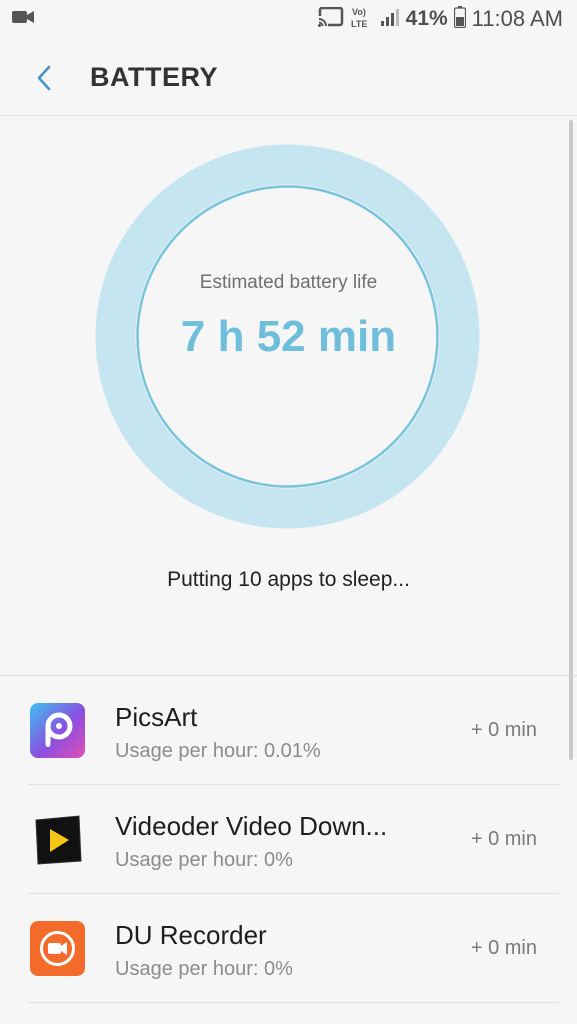 The height and width of the screenshot is (1024, 577). I want to click on svg-text: LTE, so click(359, 24).